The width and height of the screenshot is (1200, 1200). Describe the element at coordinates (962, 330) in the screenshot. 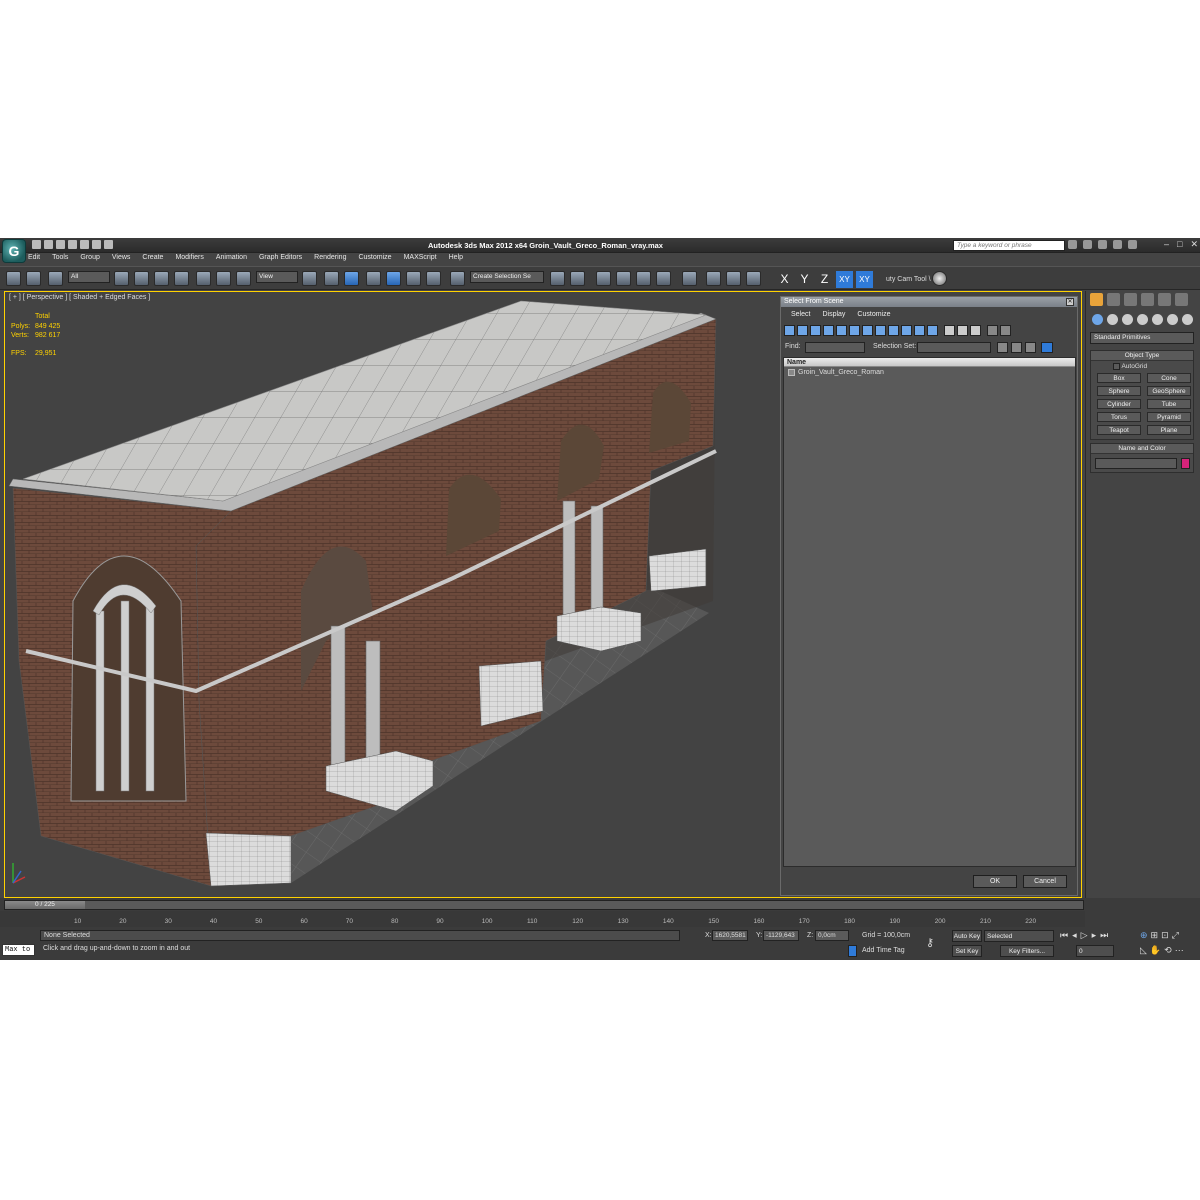

I see `select-none-icon` at that location.